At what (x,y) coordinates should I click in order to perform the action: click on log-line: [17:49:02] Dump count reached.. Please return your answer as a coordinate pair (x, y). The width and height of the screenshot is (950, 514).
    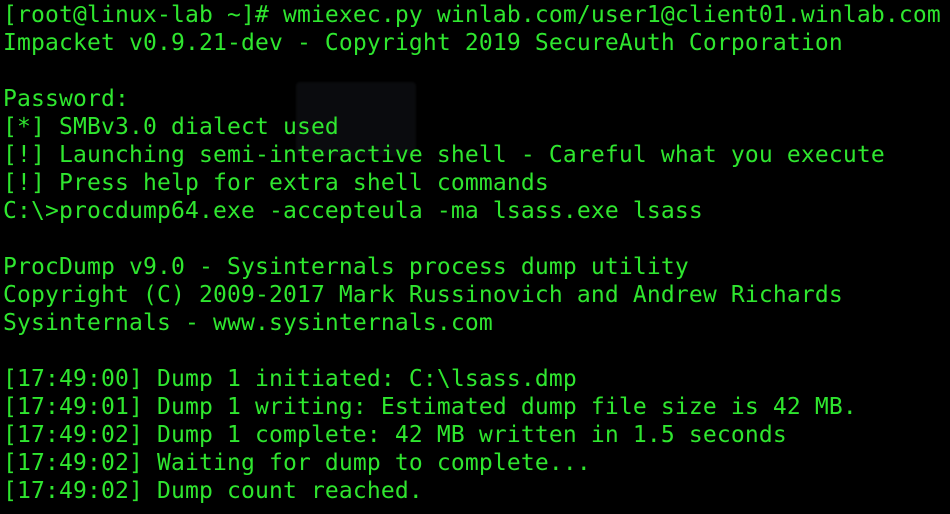
    Looking at the image, I should click on (213, 491).